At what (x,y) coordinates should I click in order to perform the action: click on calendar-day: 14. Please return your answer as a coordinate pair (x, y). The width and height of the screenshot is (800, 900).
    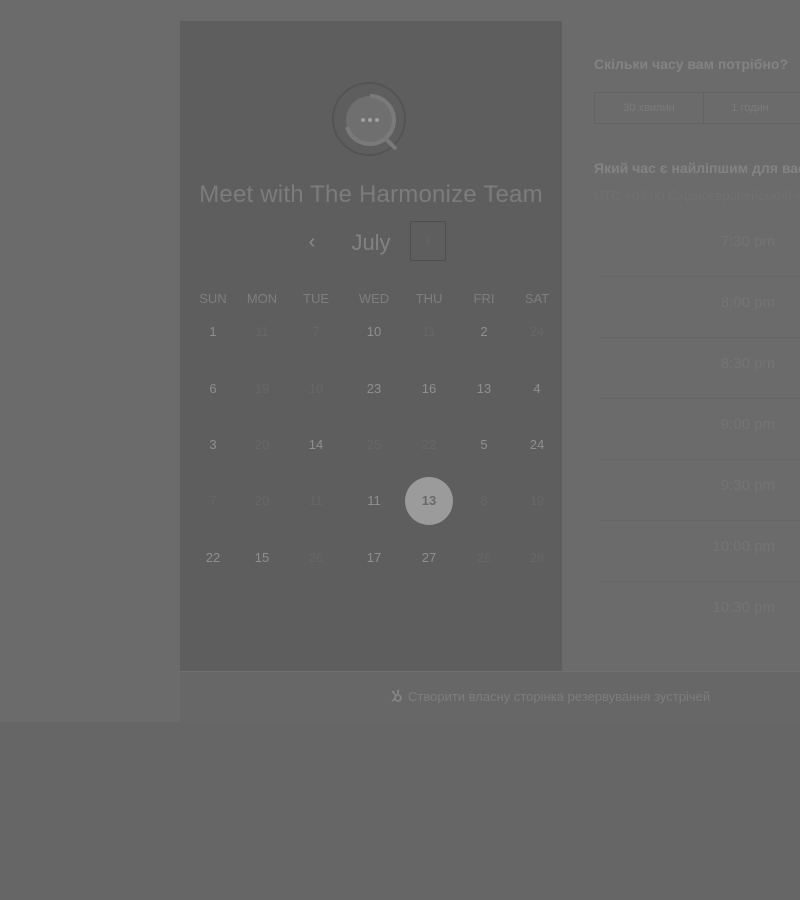
    Looking at the image, I should click on (316, 445).